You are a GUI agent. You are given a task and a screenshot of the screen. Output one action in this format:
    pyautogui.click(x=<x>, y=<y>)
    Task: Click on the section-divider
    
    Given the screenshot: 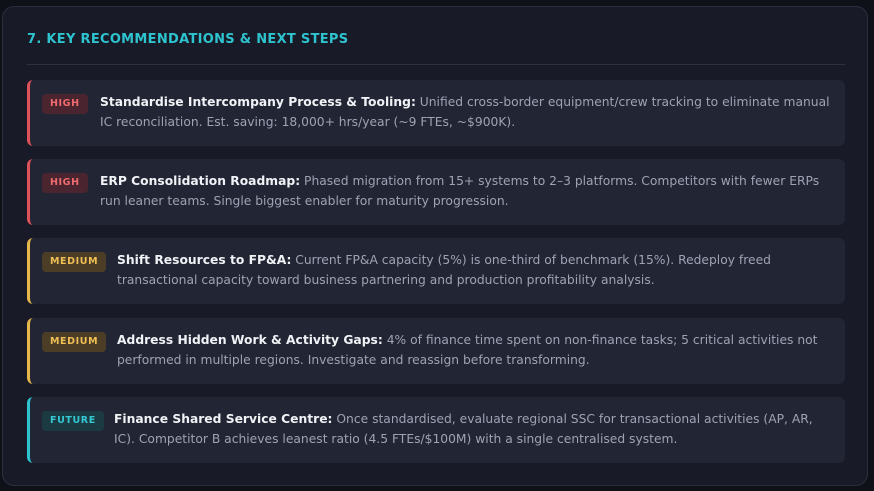 What is the action you would take?
    pyautogui.click(x=436, y=64)
    